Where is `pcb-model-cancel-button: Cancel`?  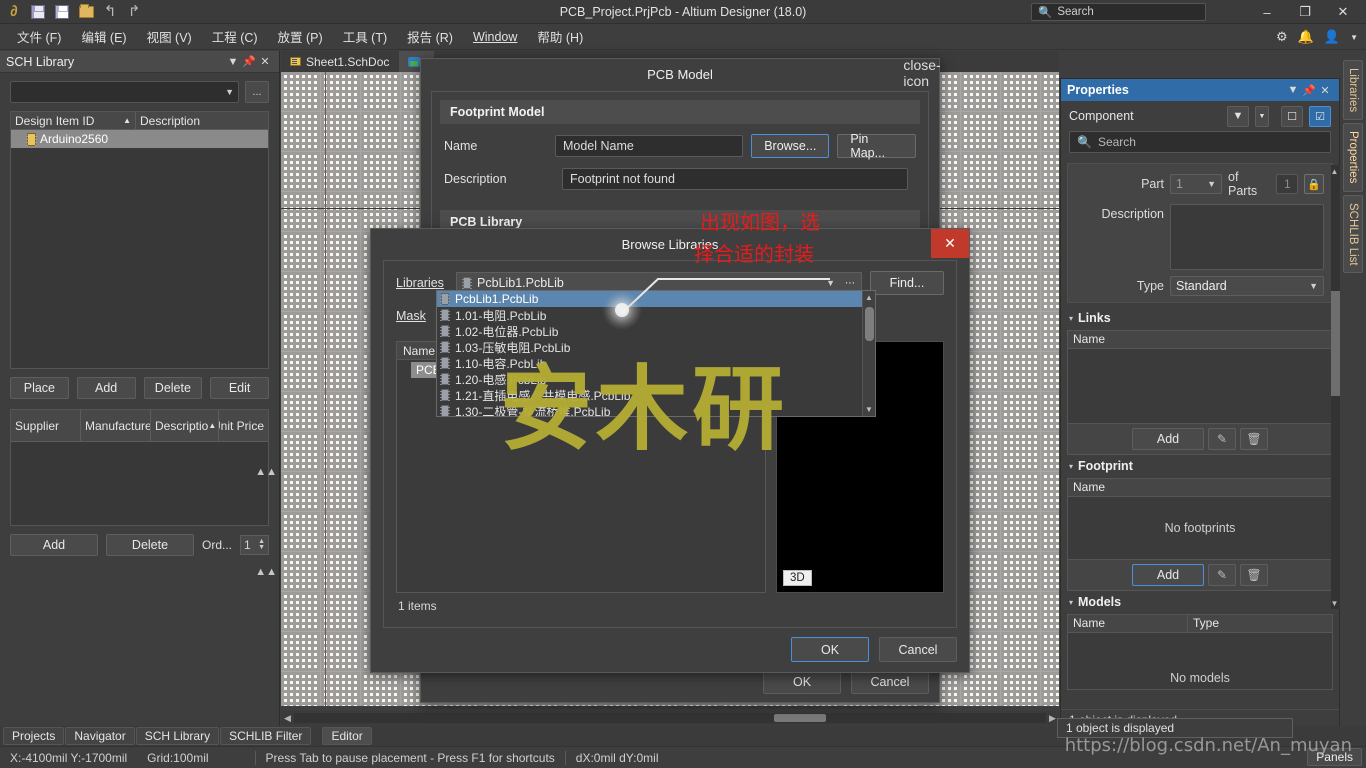 pcb-model-cancel-button: Cancel is located at coordinates (890, 682).